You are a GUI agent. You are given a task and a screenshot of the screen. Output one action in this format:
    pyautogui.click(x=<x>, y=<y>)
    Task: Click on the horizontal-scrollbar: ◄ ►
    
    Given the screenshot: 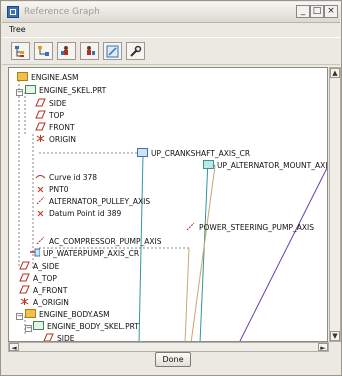 What is the action you would take?
    pyautogui.click(x=168, y=347)
    